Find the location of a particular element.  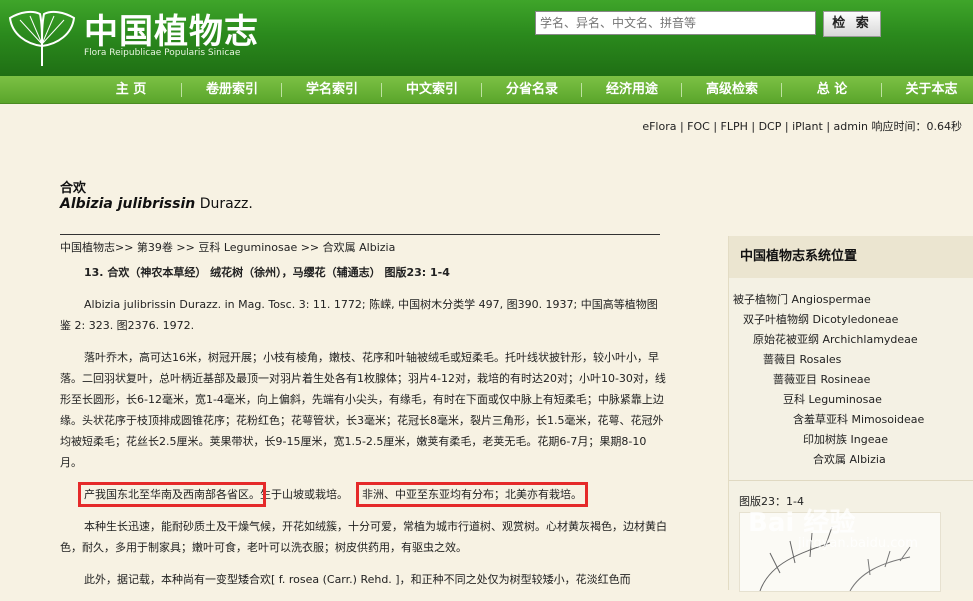

sidebar-divider is located at coordinates (851, 480).